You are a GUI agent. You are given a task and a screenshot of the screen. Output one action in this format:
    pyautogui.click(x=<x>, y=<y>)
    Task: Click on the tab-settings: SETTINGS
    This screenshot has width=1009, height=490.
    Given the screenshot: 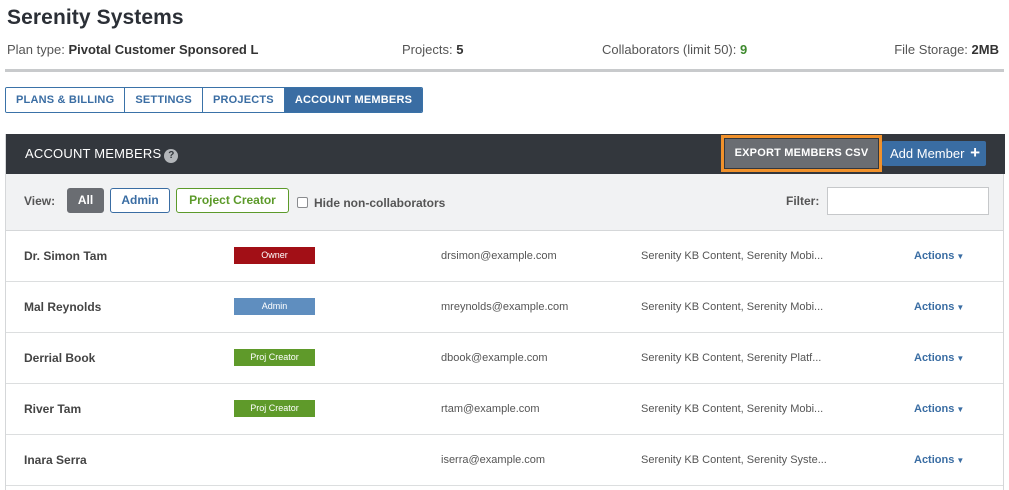 What is the action you would take?
    pyautogui.click(x=164, y=100)
    